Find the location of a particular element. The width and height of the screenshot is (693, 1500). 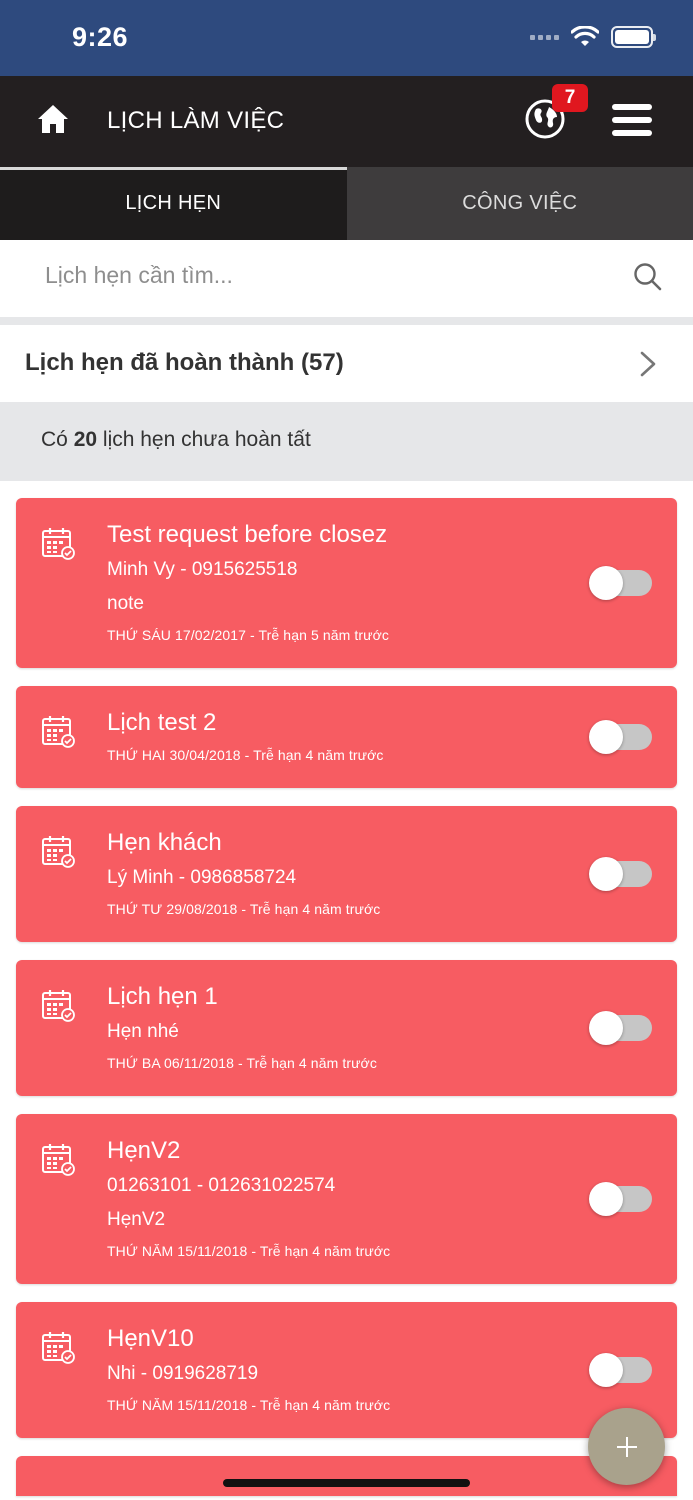

appointment-note: note is located at coordinates (125, 603).